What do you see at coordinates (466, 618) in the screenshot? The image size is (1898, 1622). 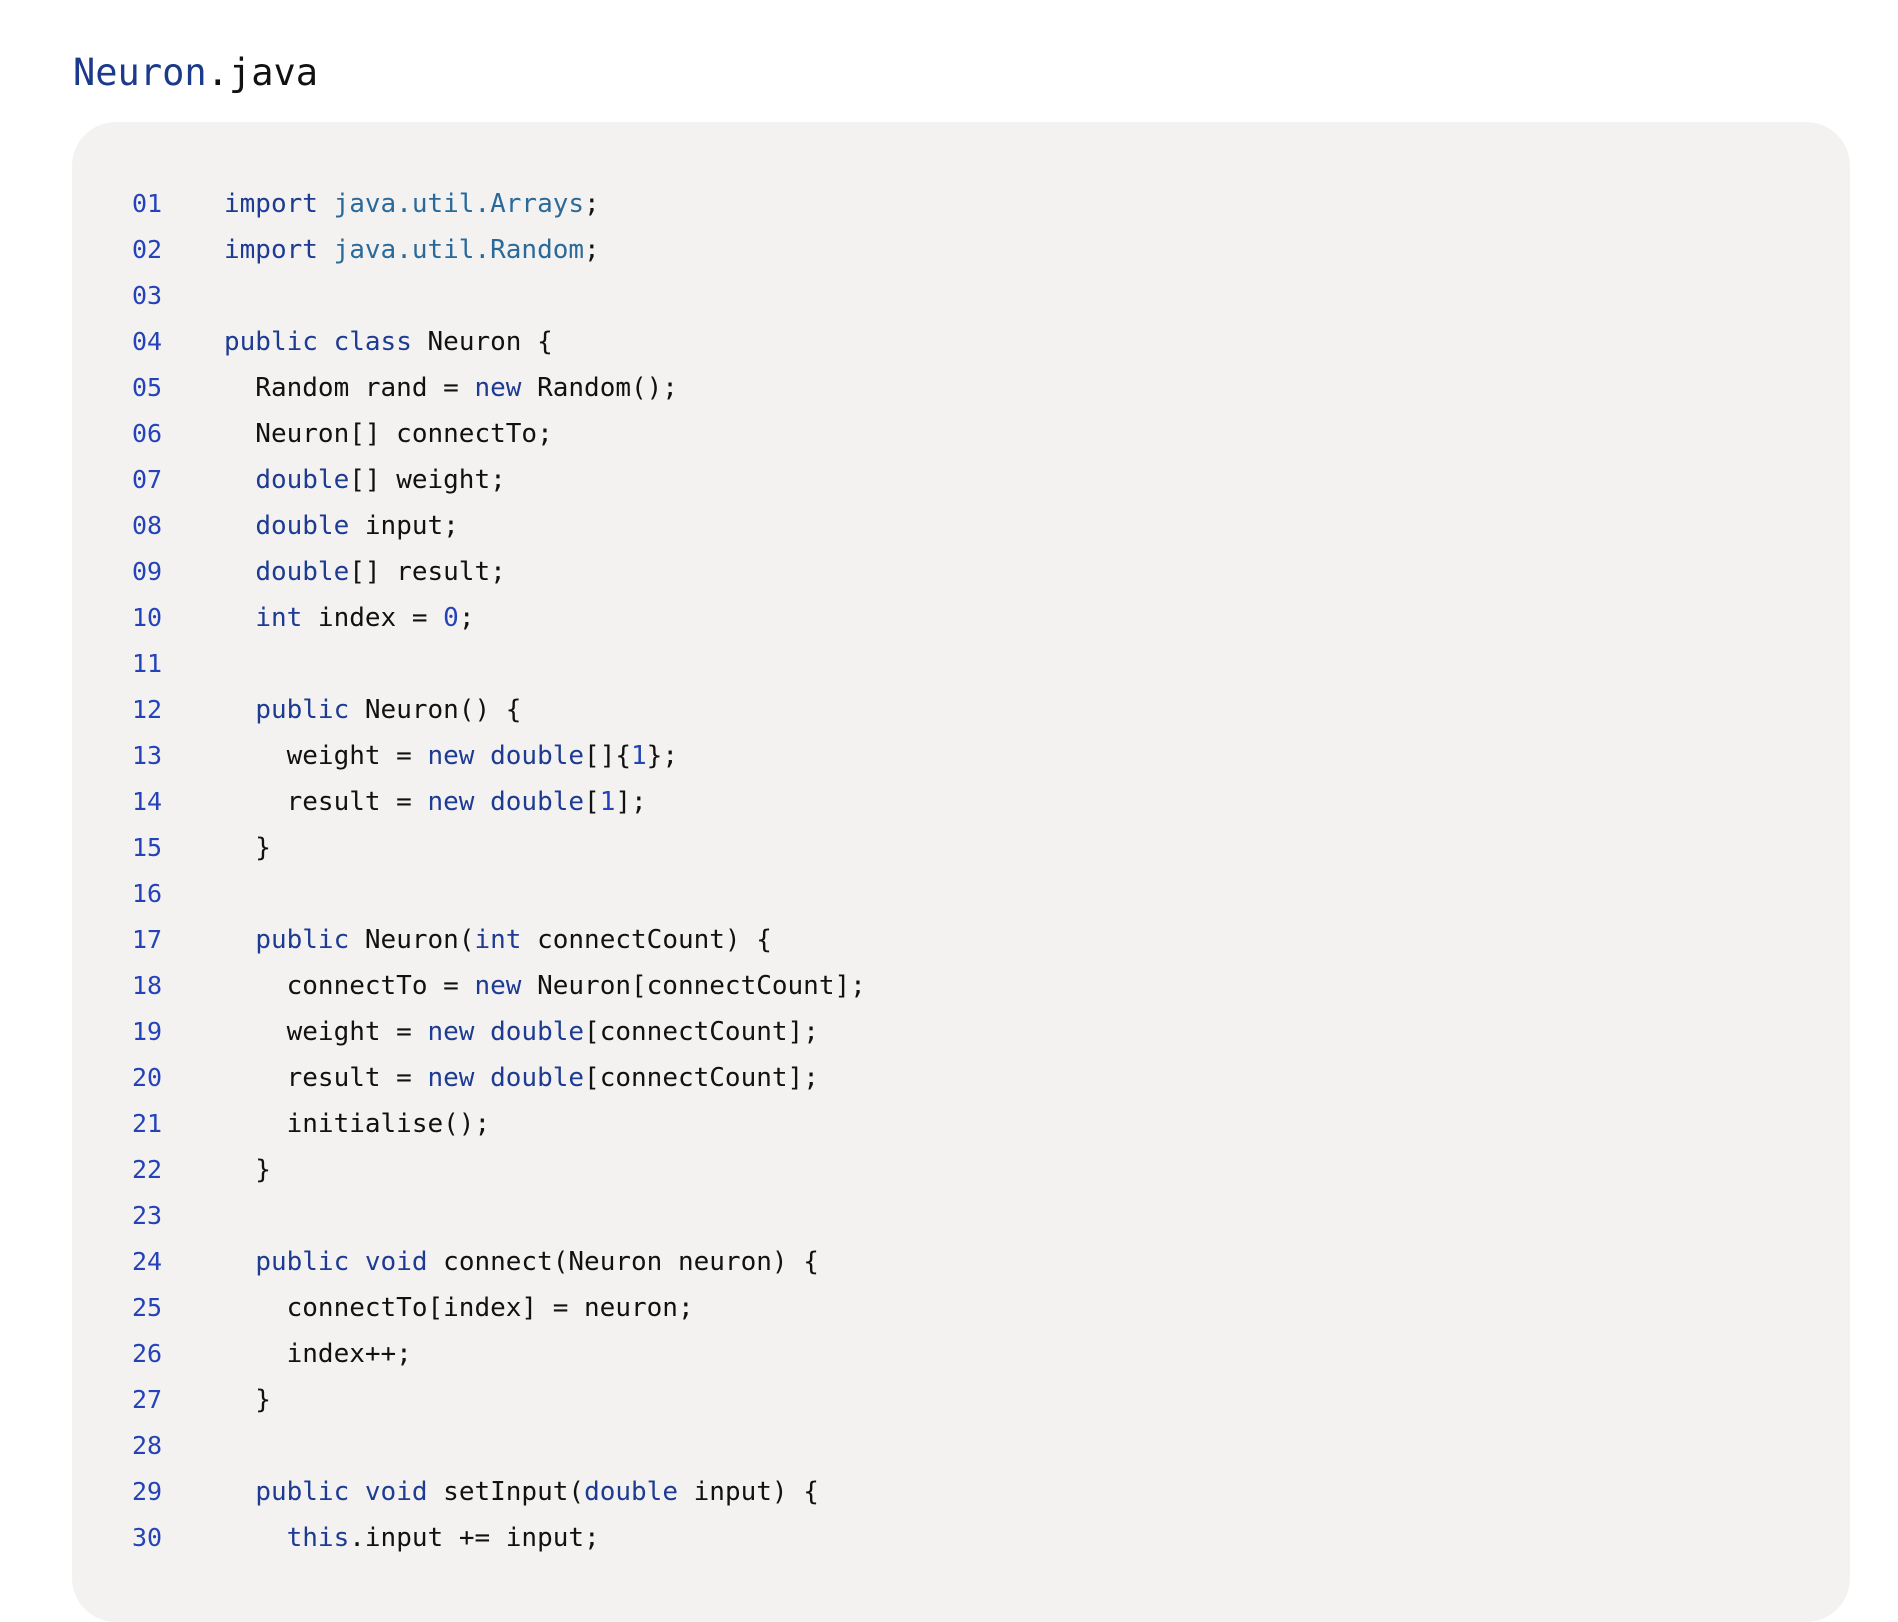 I see `code-token: ;` at bounding box center [466, 618].